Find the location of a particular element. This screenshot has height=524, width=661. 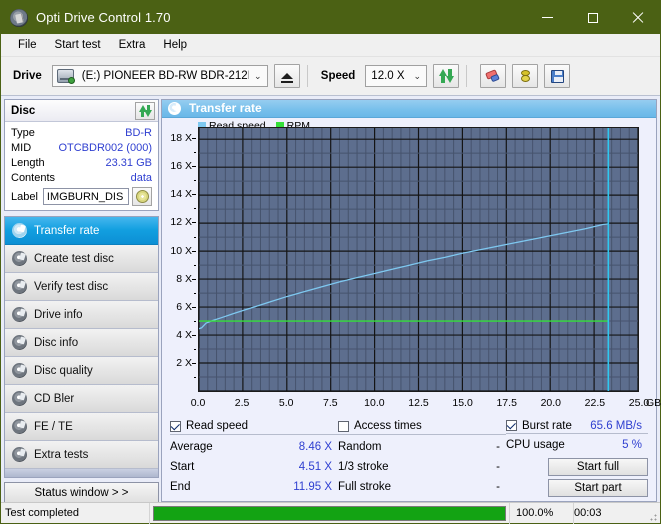

status-window-button: Status window > > is located at coordinates (81, 493).